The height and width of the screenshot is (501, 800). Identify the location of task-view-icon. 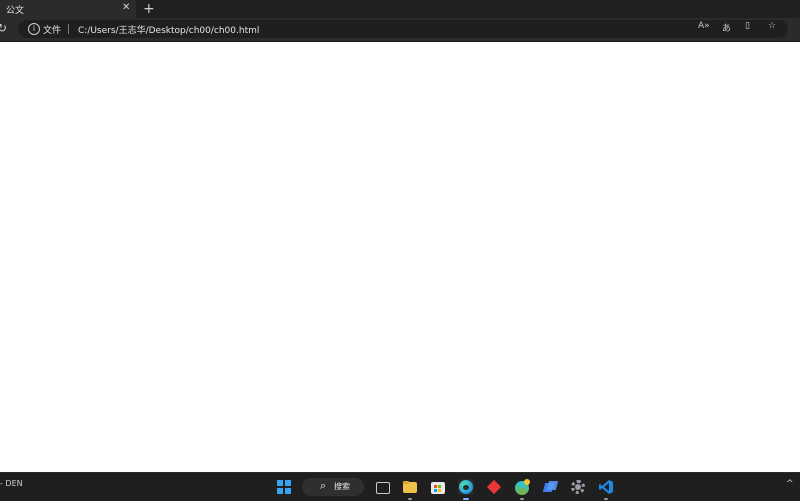
(382, 487).